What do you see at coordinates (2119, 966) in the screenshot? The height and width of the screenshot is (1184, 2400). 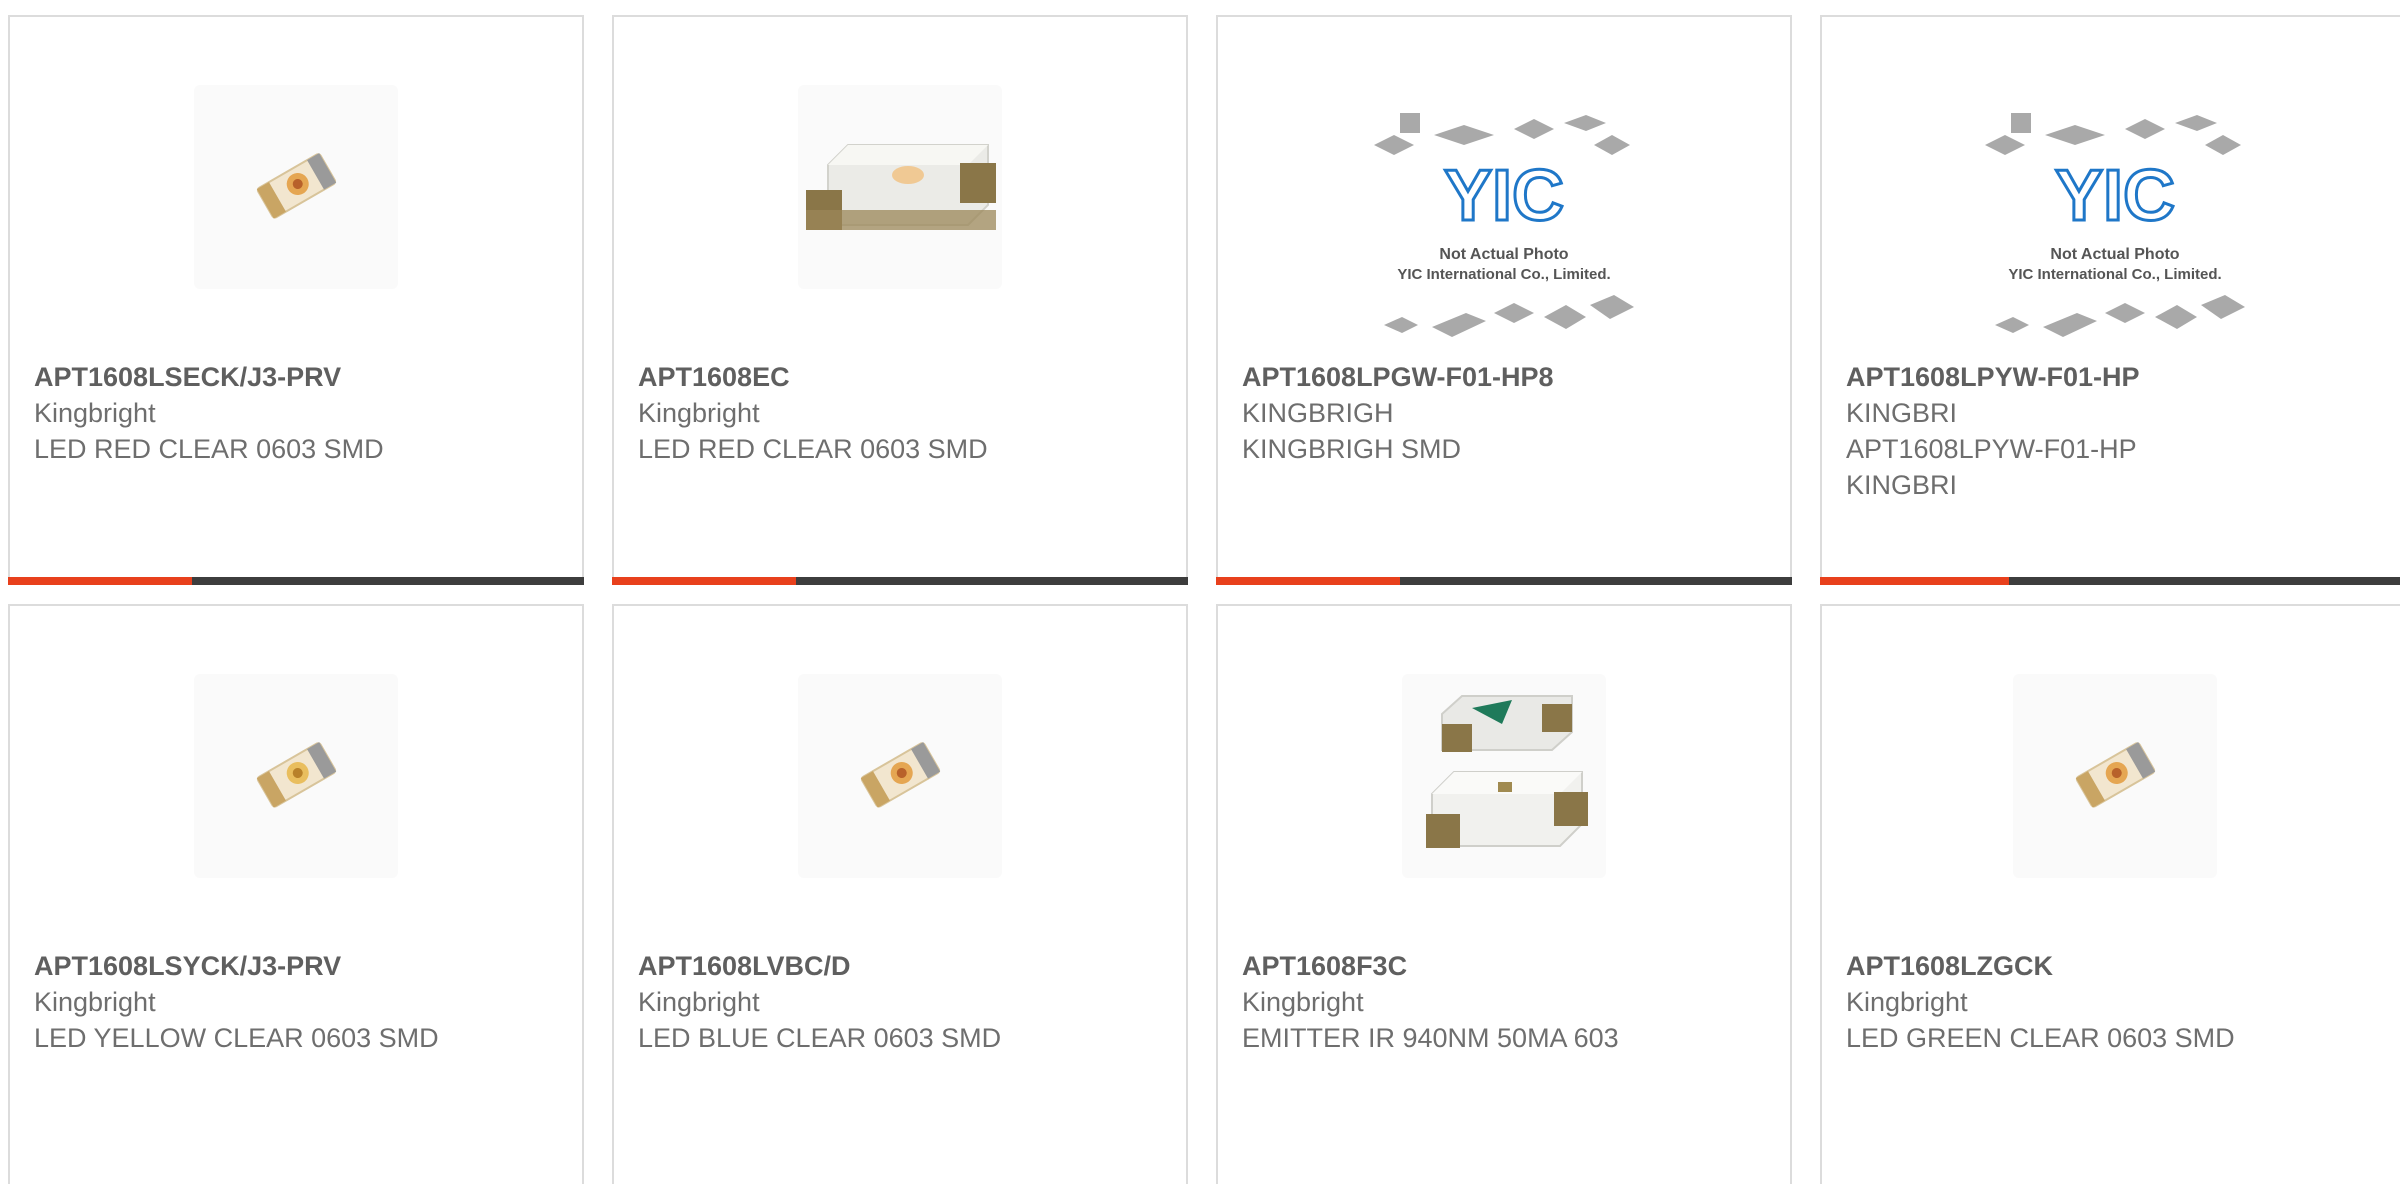 I see `part-number: APT1608LZGCK` at bounding box center [2119, 966].